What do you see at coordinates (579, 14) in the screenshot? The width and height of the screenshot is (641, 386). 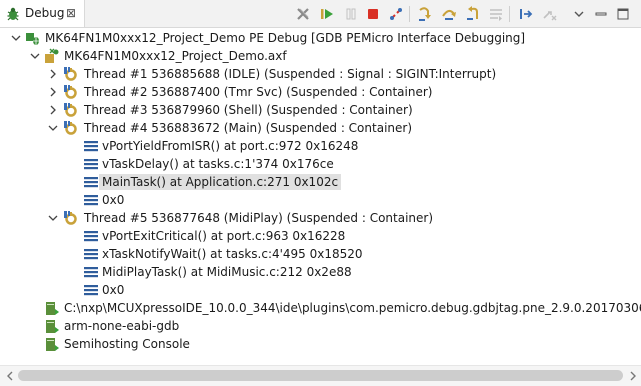 I see `view-menu-icon` at bounding box center [579, 14].